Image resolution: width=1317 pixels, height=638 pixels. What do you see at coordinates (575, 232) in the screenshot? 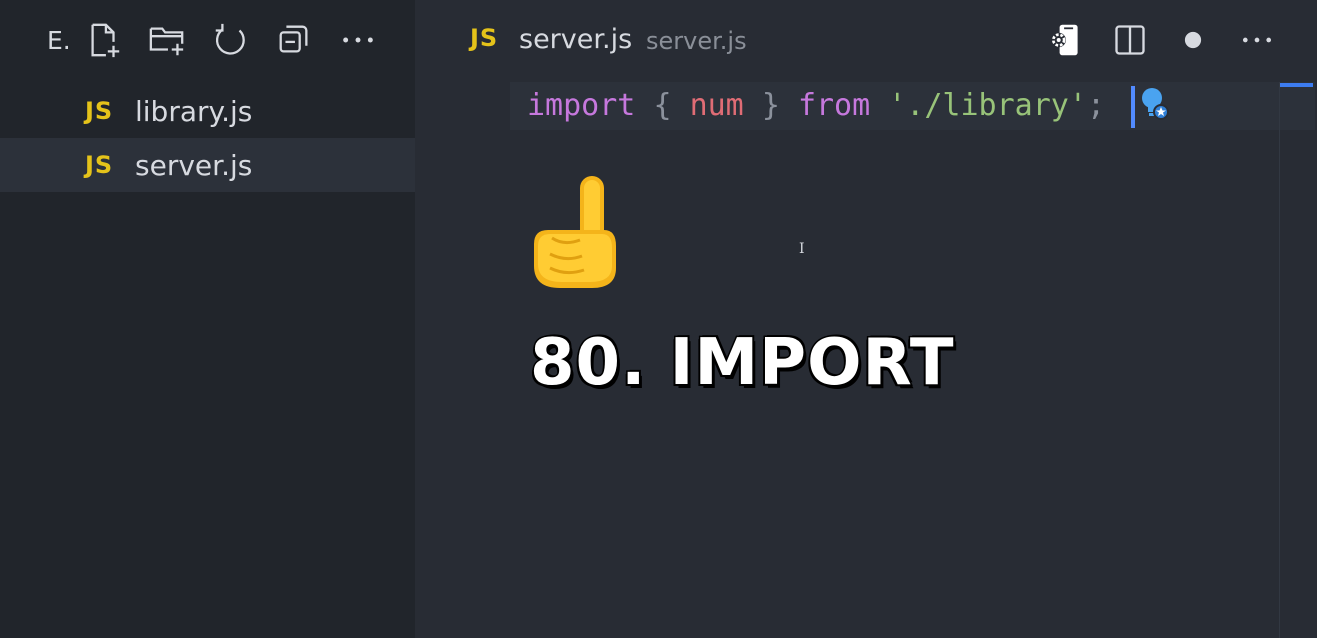
I see `pointing-up-hand-icon` at bounding box center [575, 232].